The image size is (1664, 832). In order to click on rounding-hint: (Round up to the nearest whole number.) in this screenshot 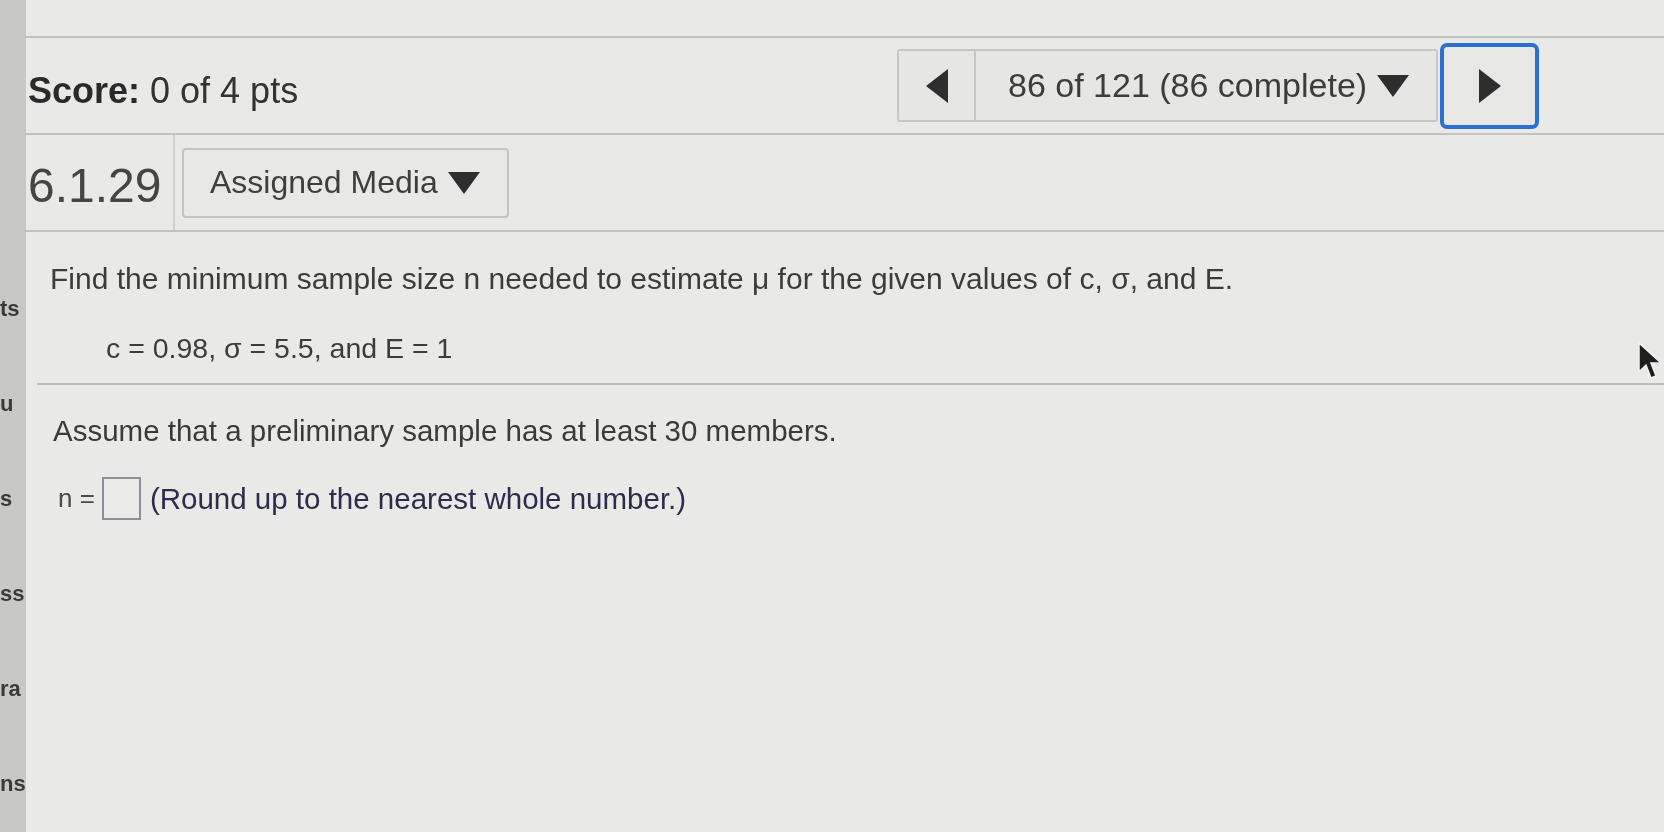, I will do `click(418, 498)`.